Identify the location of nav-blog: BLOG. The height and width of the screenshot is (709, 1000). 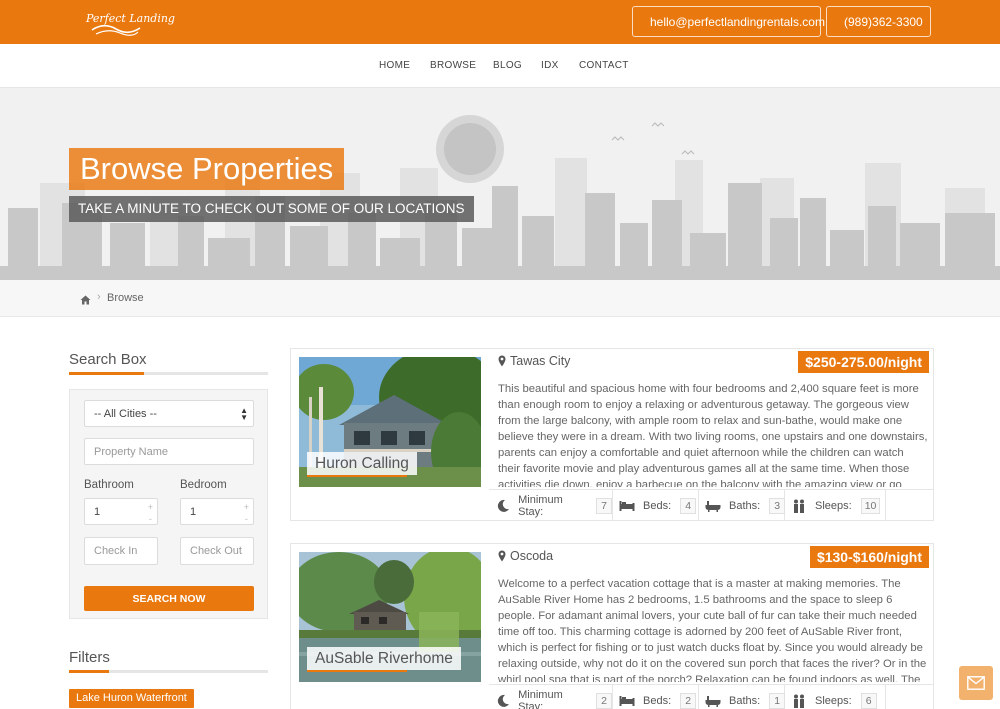
(507, 65).